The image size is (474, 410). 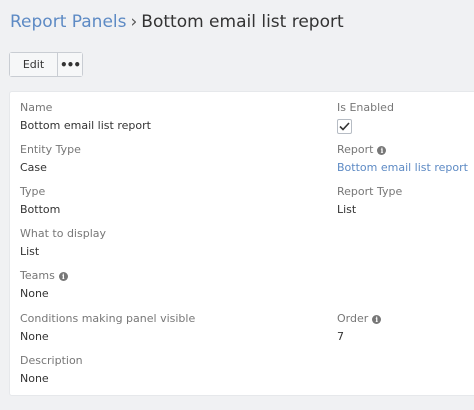 What do you see at coordinates (50, 149) in the screenshot?
I see `field-label: Entity Type` at bounding box center [50, 149].